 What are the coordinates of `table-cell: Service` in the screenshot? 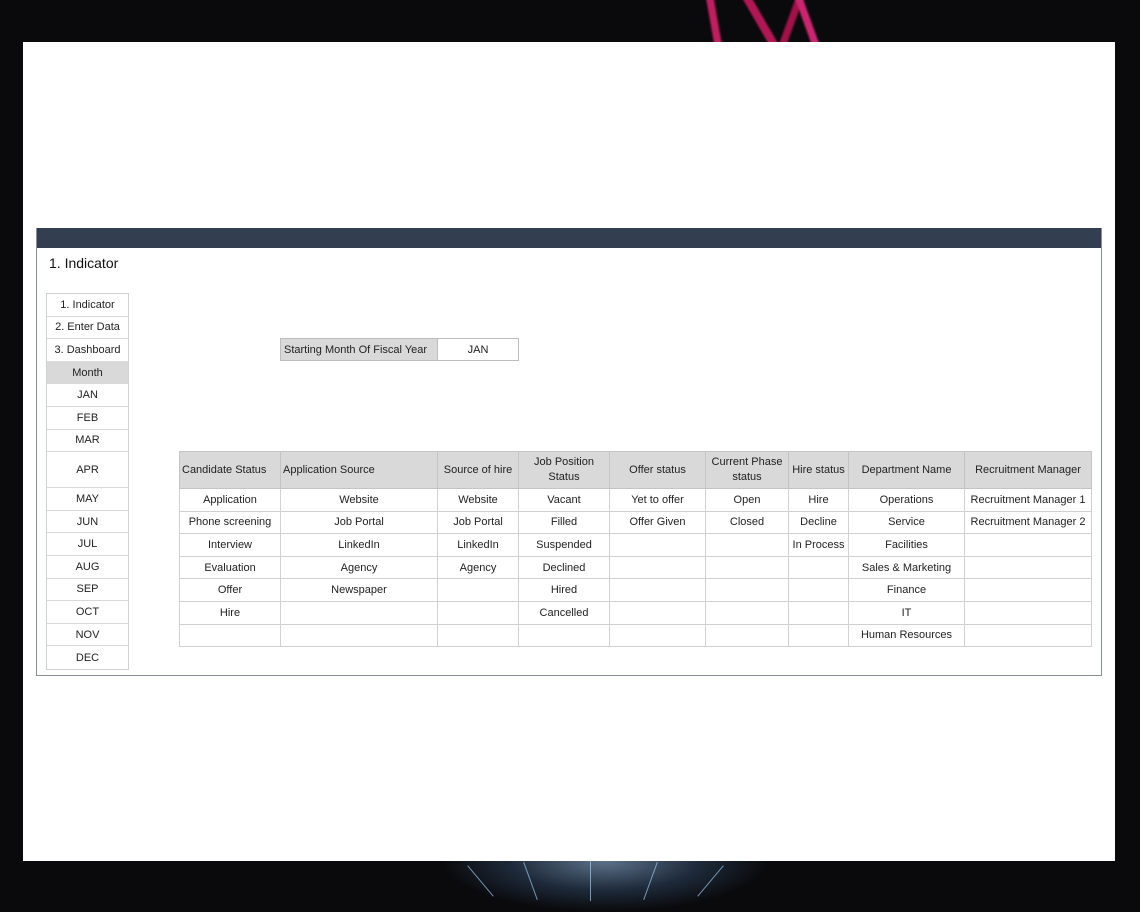 It's located at (906, 522).